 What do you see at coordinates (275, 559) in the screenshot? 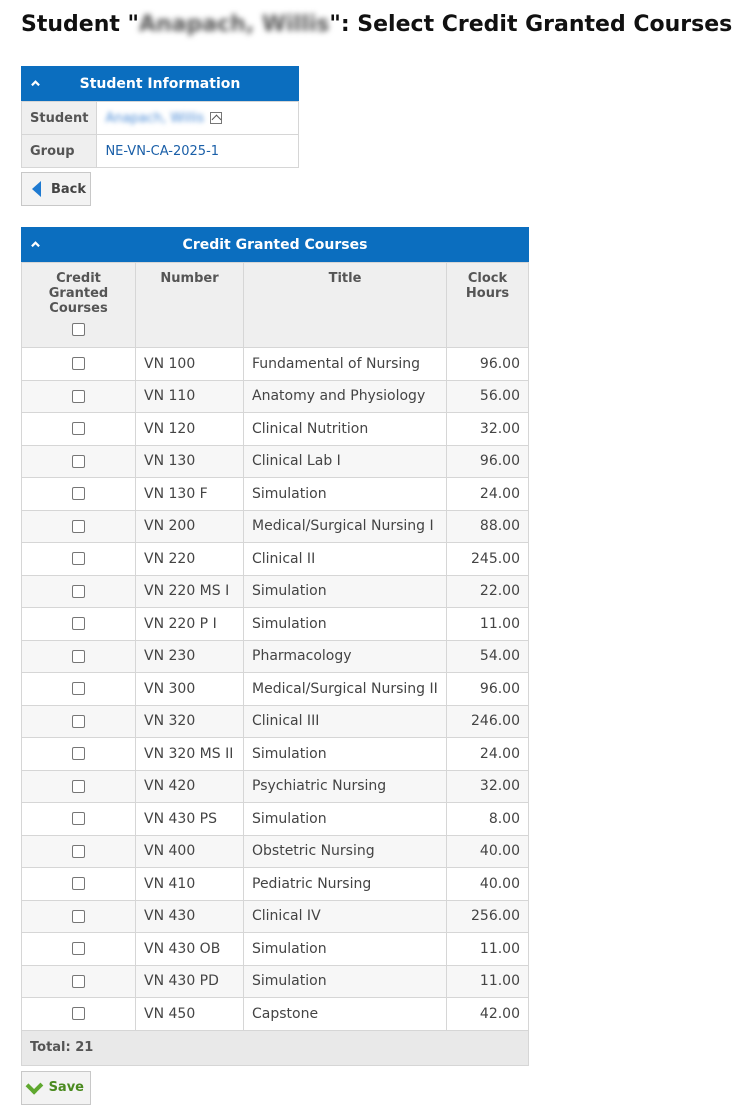
I see `table-row: VN 220 Clinical II 245.00` at bounding box center [275, 559].